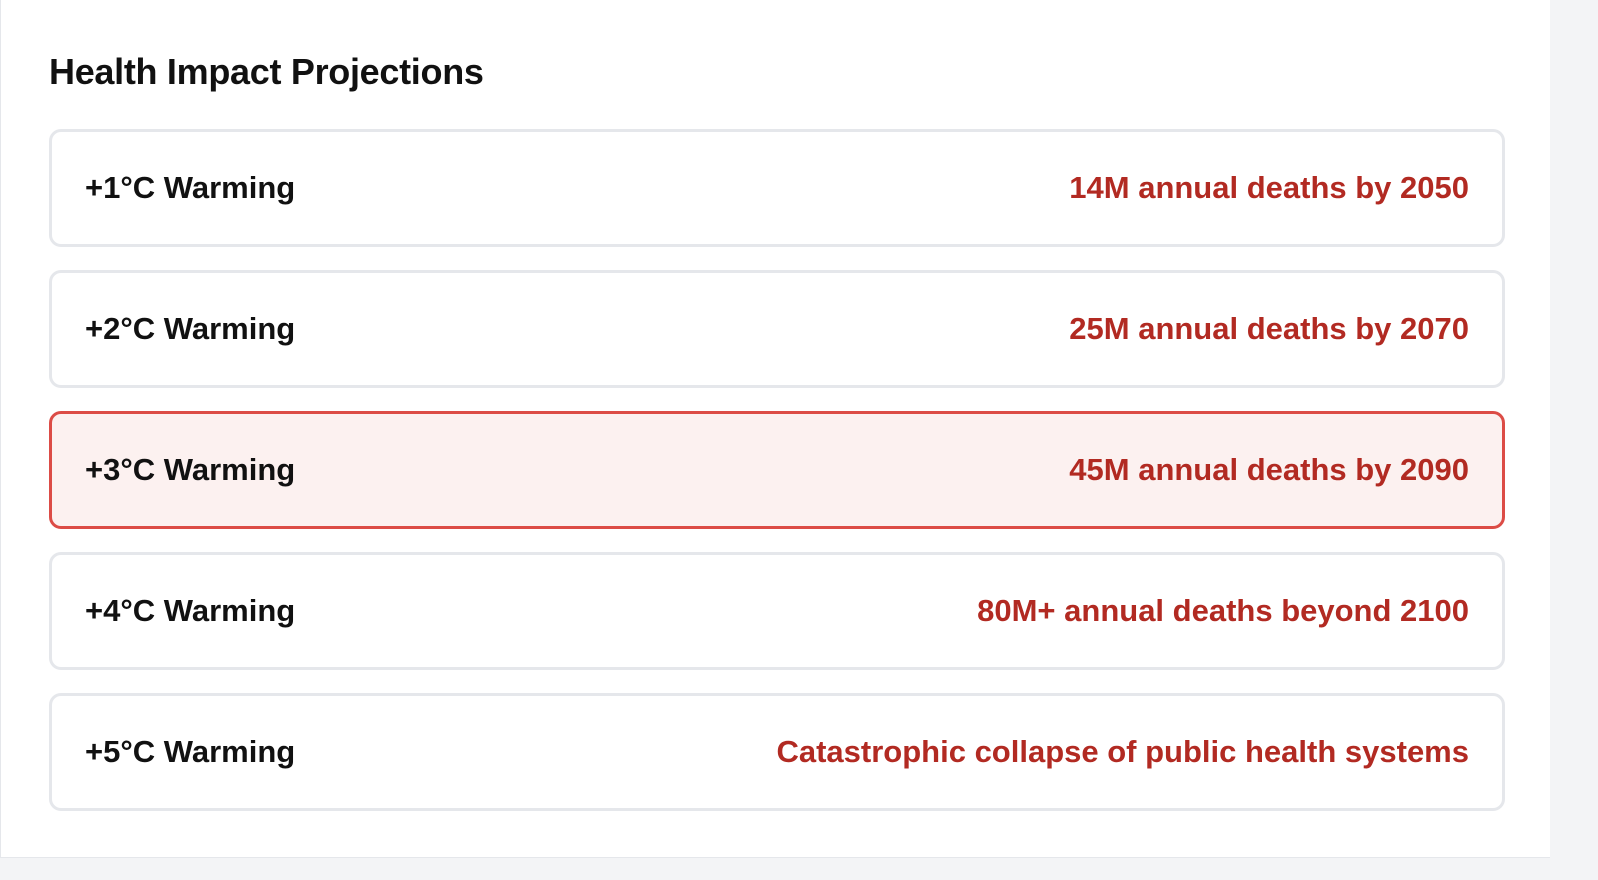 Image resolution: width=1598 pixels, height=880 pixels. Describe the element at coordinates (1269, 187) in the screenshot. I see `projection-value: 14M annual deaths by 2050` at that location.